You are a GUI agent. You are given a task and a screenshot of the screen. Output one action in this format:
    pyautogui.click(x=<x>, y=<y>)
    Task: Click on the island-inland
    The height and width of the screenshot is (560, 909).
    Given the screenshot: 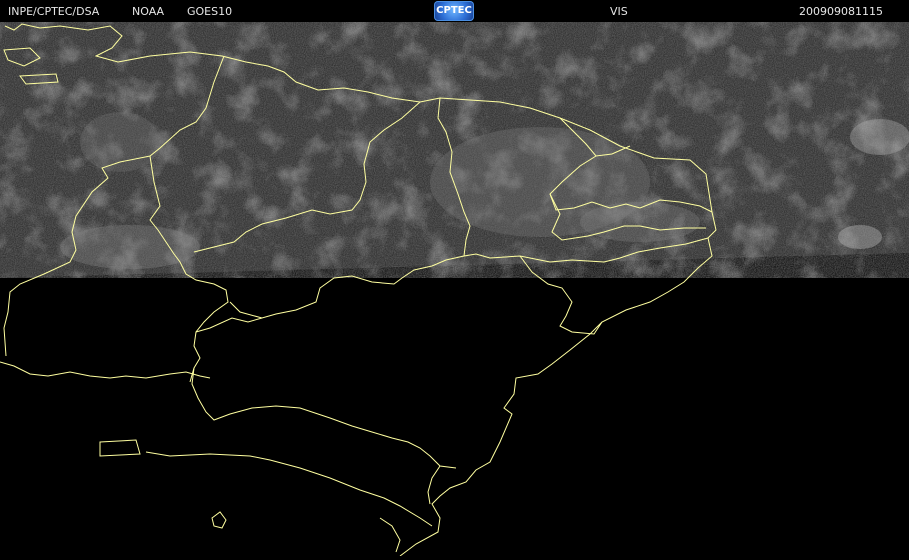 What is the action you would take?
    pyautogui.click(x=219, y=520)
    